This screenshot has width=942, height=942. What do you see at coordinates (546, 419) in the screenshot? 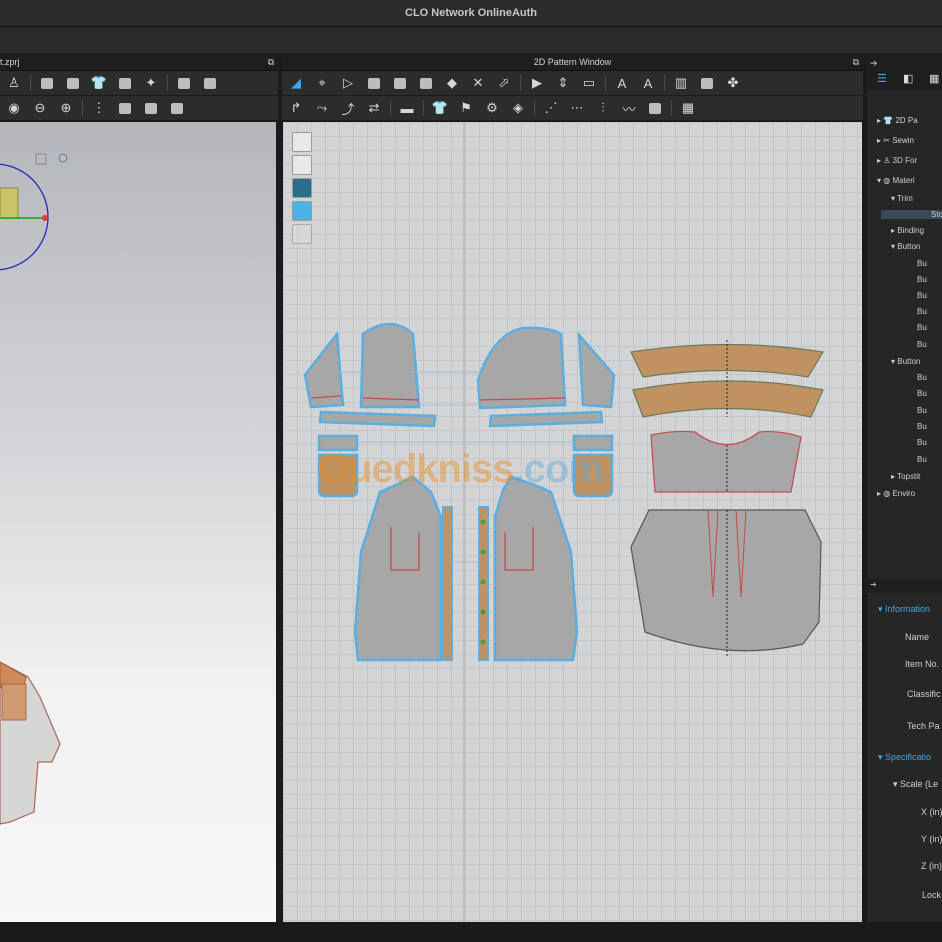
I see `right-cuff-piece` at bounding box center [546, 419].